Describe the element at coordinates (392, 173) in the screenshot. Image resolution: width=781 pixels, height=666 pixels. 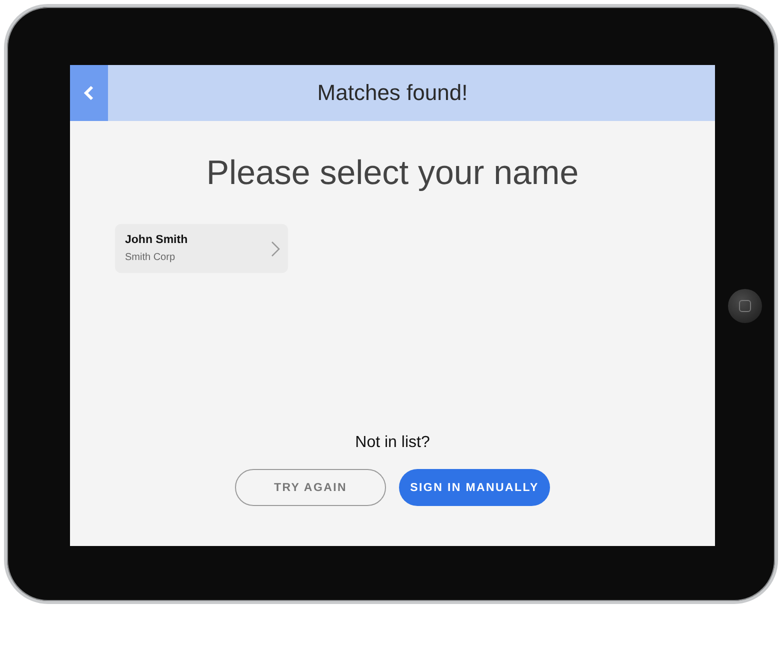
I see `page-heading: Please select your name` at that location.